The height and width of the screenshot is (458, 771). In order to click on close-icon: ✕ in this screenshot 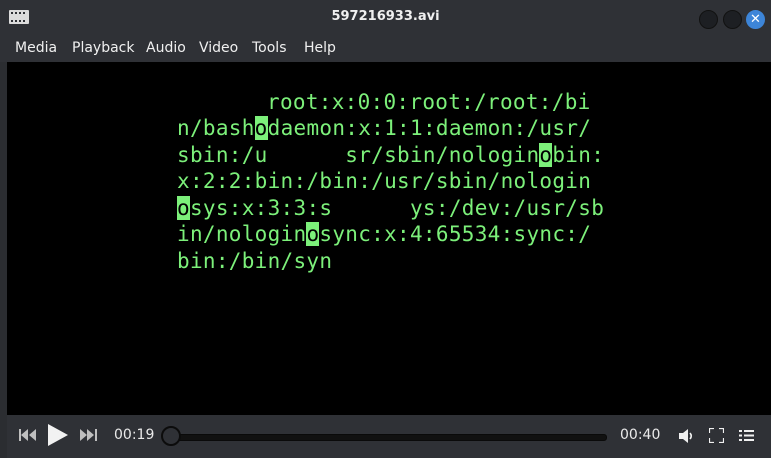, I will do `click(755, 19)`.